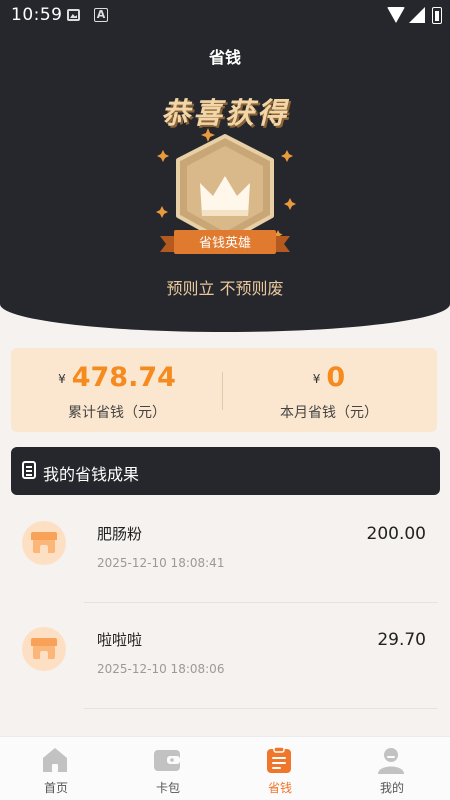 The image size is (450, 800). I want to click on clipboard-icon, so click(279, 759).